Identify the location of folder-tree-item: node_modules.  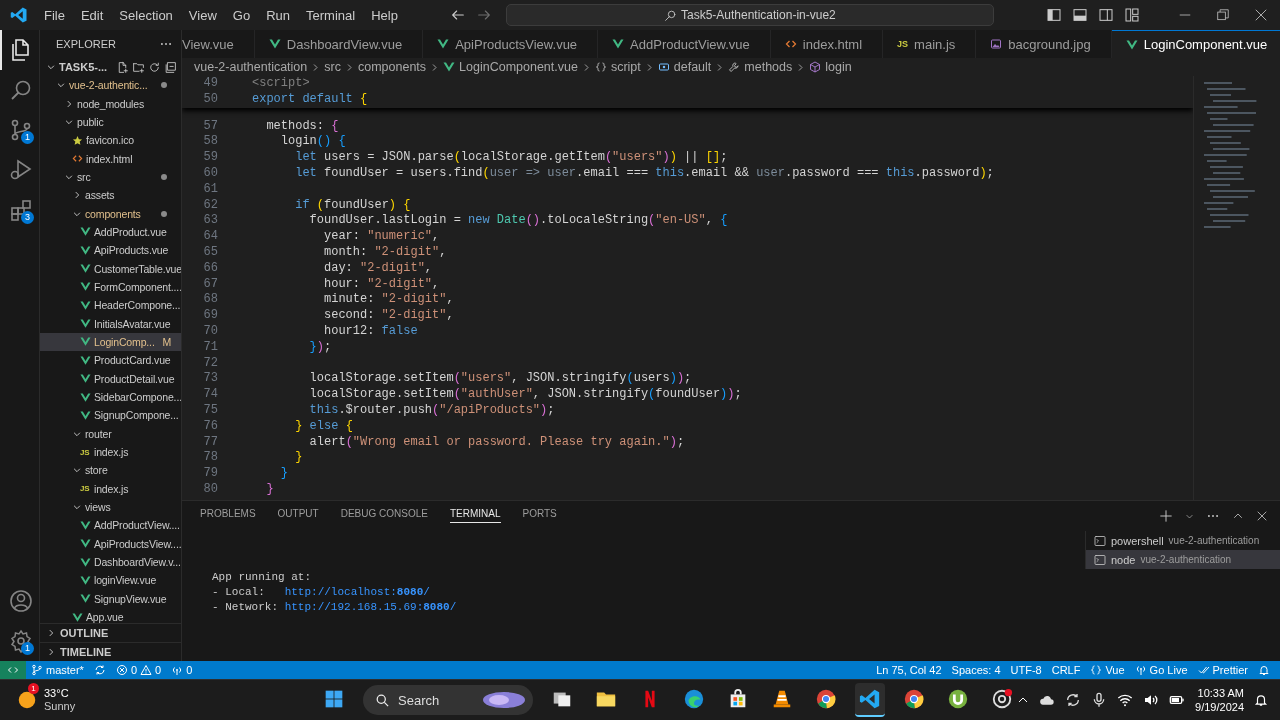
(110, 103).